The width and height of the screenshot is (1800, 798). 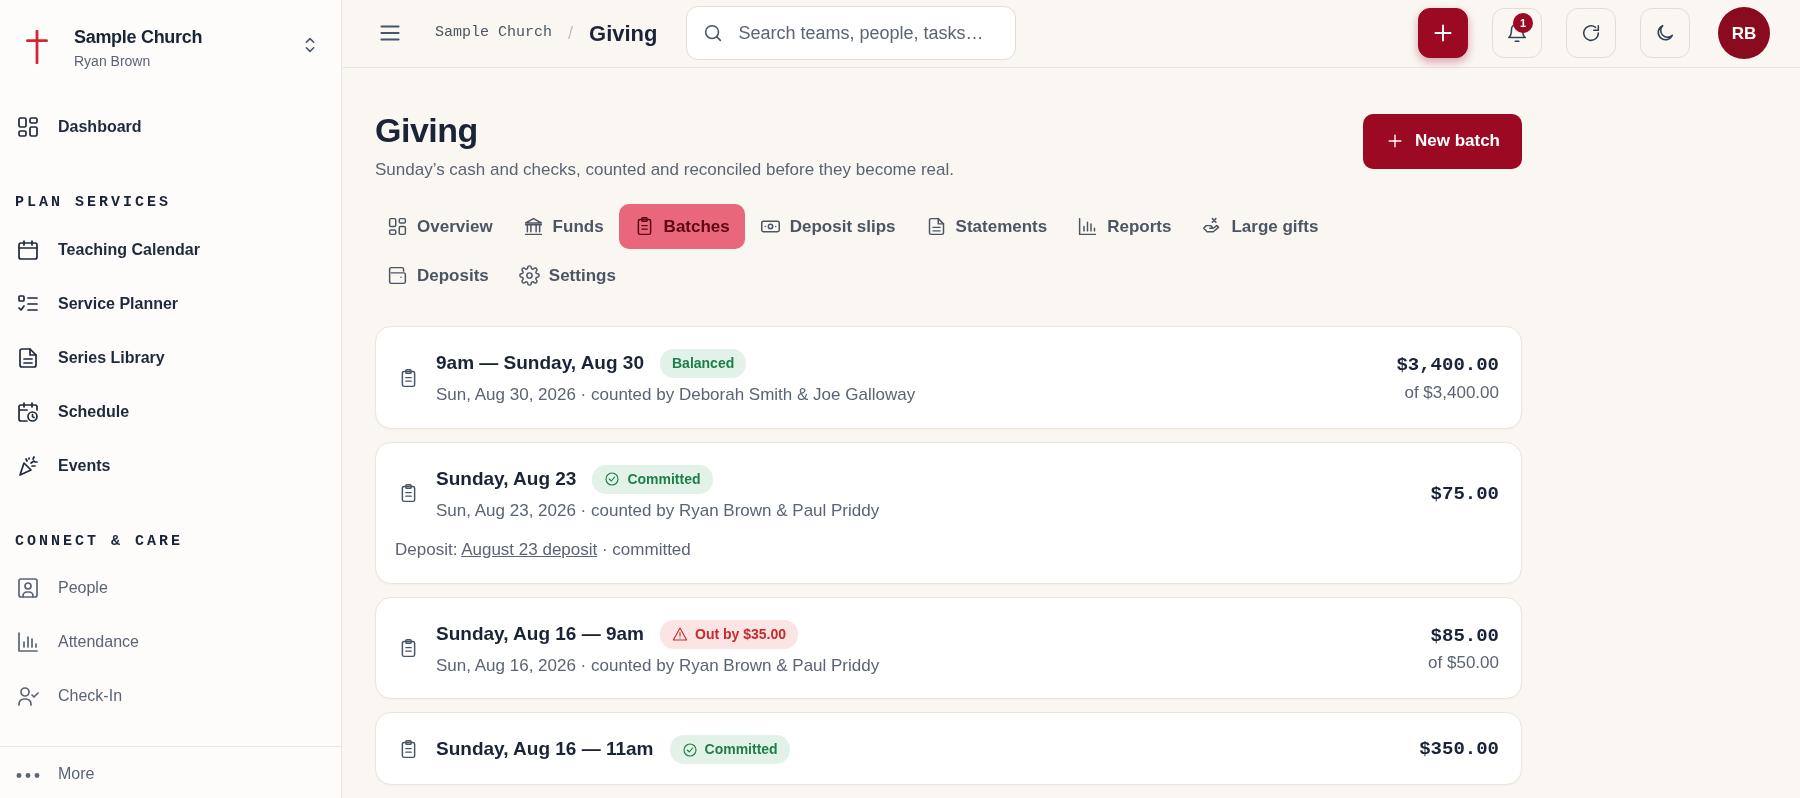 What do you see at coordinates (948, 647) in the screenshot?
I see `batch-card: Sunday, Aug 16 — 9am Out by $35.00 Sun, Aug 16, 2026 · counted by Ryan Brown & Paul Priddy $85.00 of $50.00` at bounding box center [948, 647].